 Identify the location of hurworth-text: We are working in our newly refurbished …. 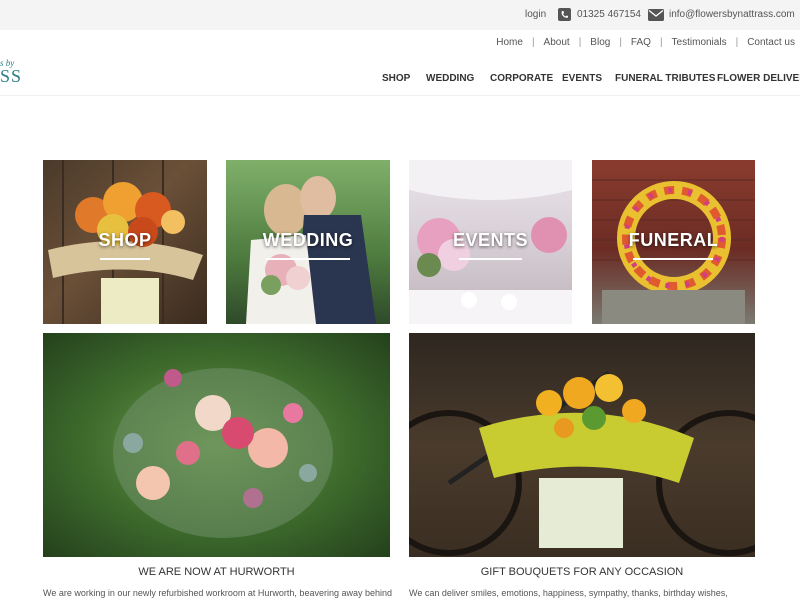
(218, 593).